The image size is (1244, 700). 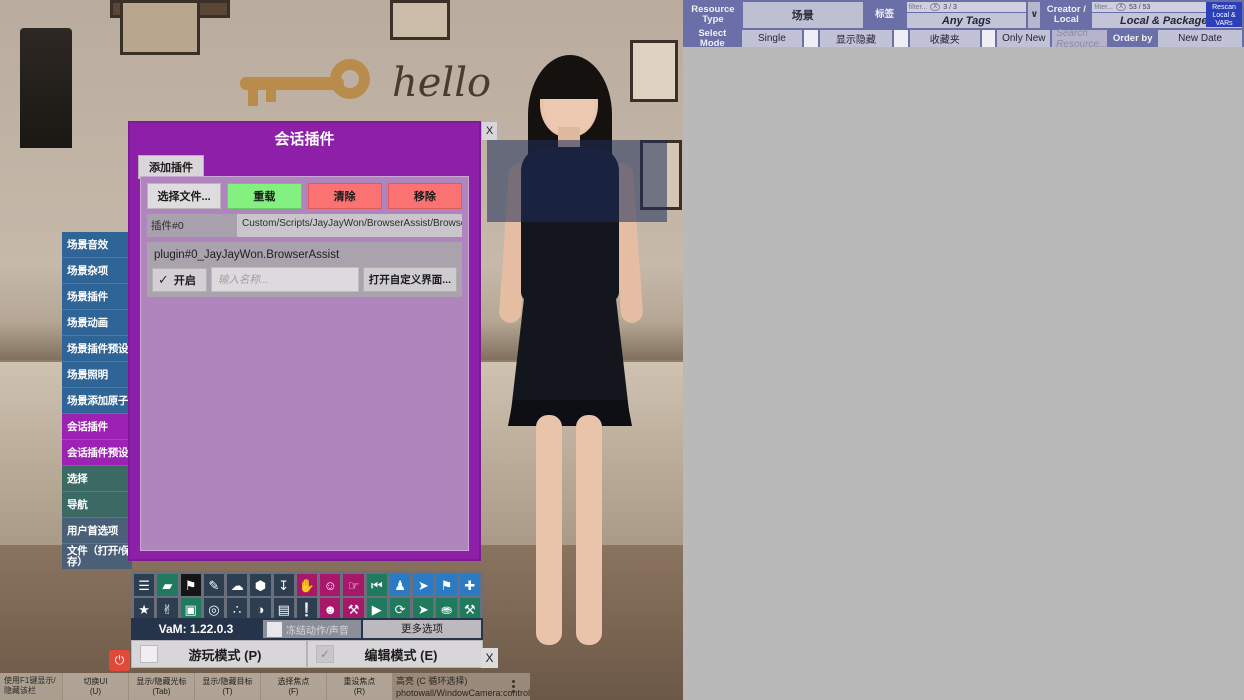 I want to click on hotkey-key: (Tab), so click(x=161, y=691).